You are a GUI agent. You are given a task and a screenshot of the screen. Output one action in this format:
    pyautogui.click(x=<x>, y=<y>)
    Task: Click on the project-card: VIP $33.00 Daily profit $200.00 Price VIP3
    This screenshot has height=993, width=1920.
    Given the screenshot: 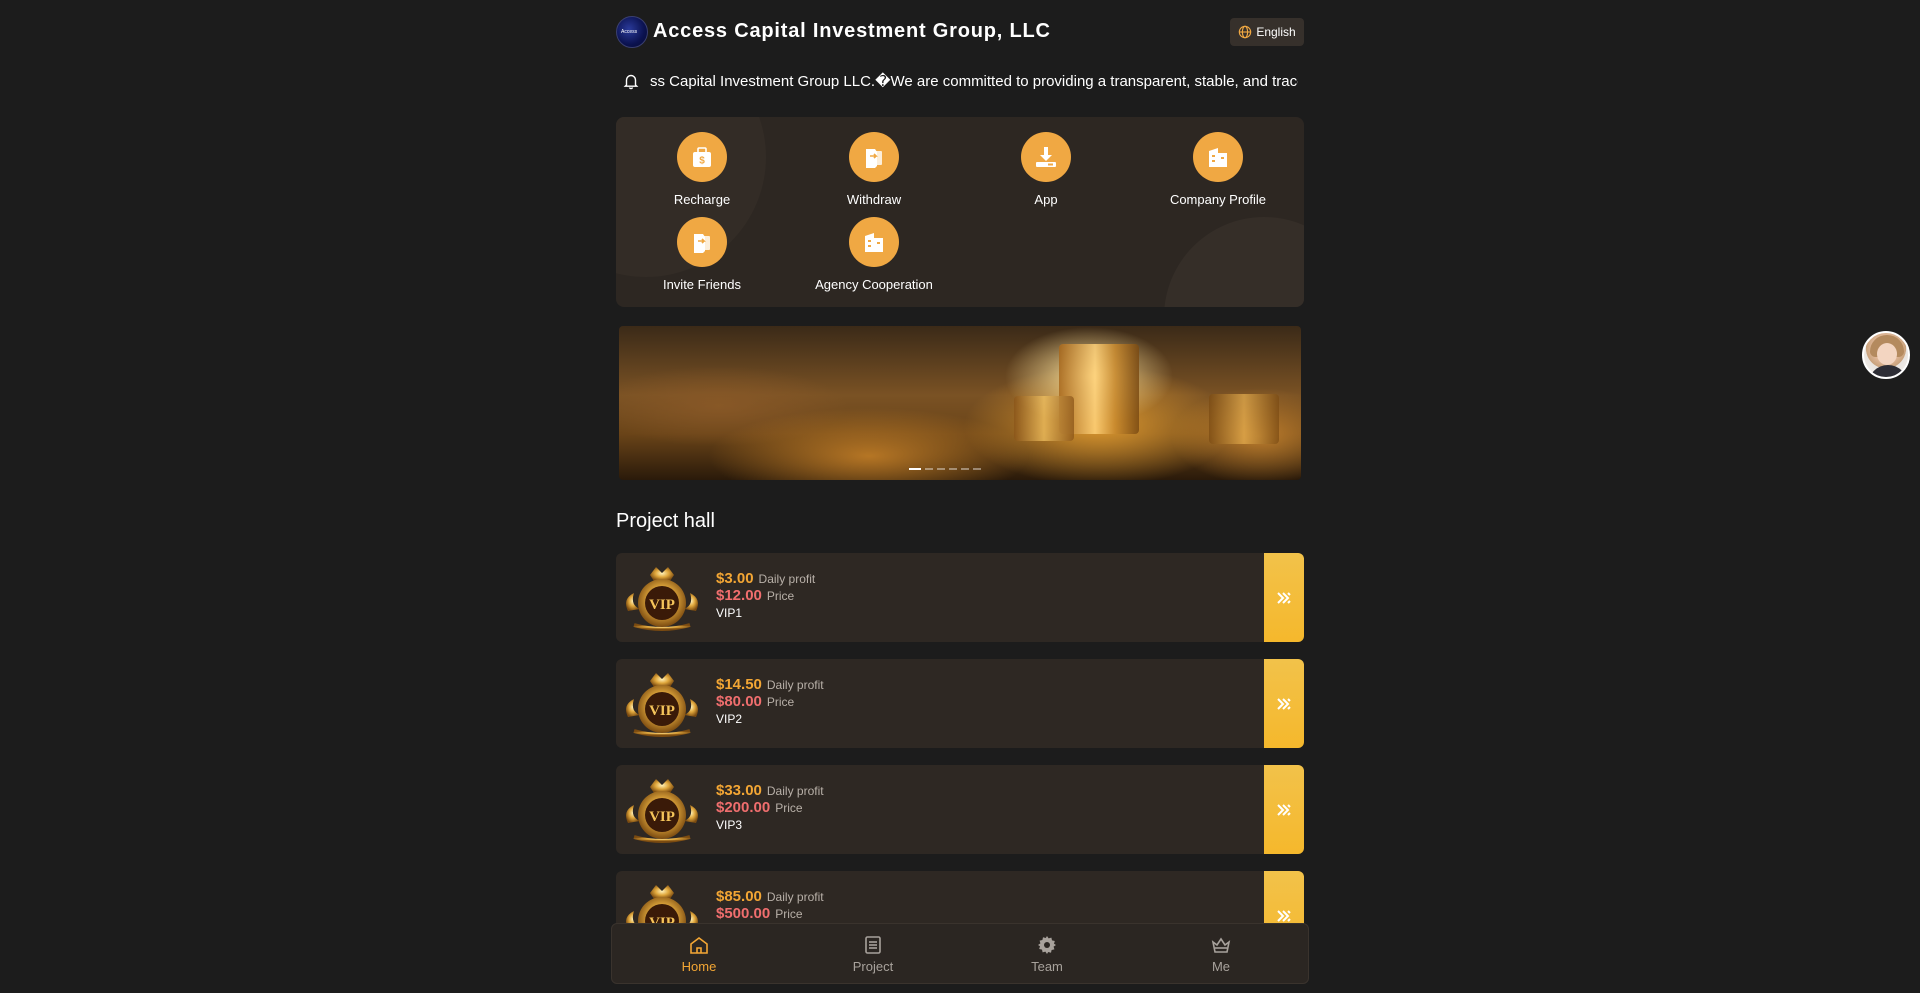 What is the action you would take?
    pyautogui.click(x=960, y=809)
    